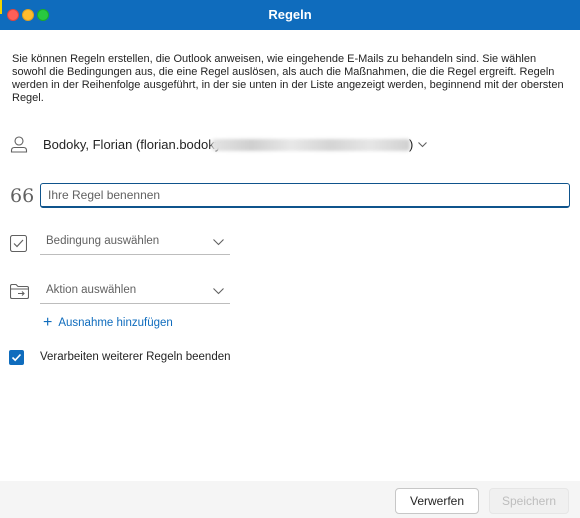 The image size is (580, 518). Describe the element at coordinates (48, 322) in the screenshot. I see `plus-icon: +` at that location.